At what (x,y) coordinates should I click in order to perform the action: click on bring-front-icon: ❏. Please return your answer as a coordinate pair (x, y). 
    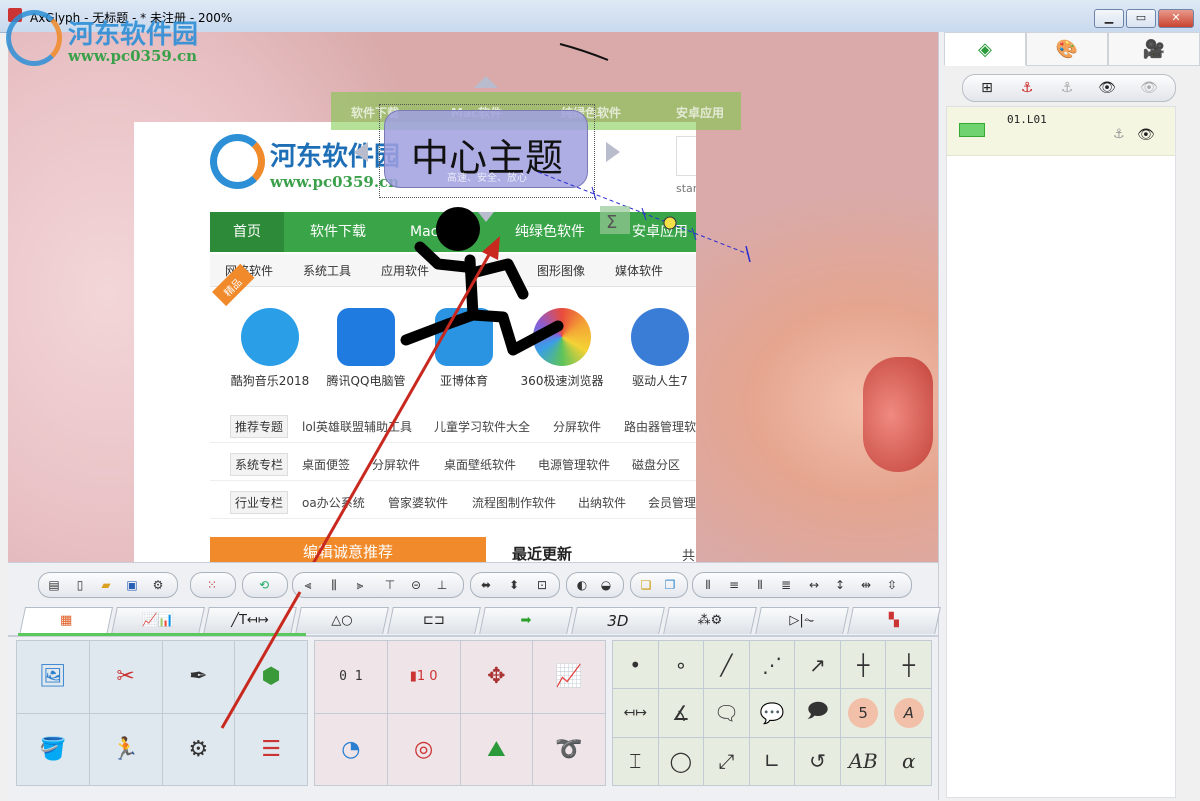
    Looking at the image, I should click on (646, 585).